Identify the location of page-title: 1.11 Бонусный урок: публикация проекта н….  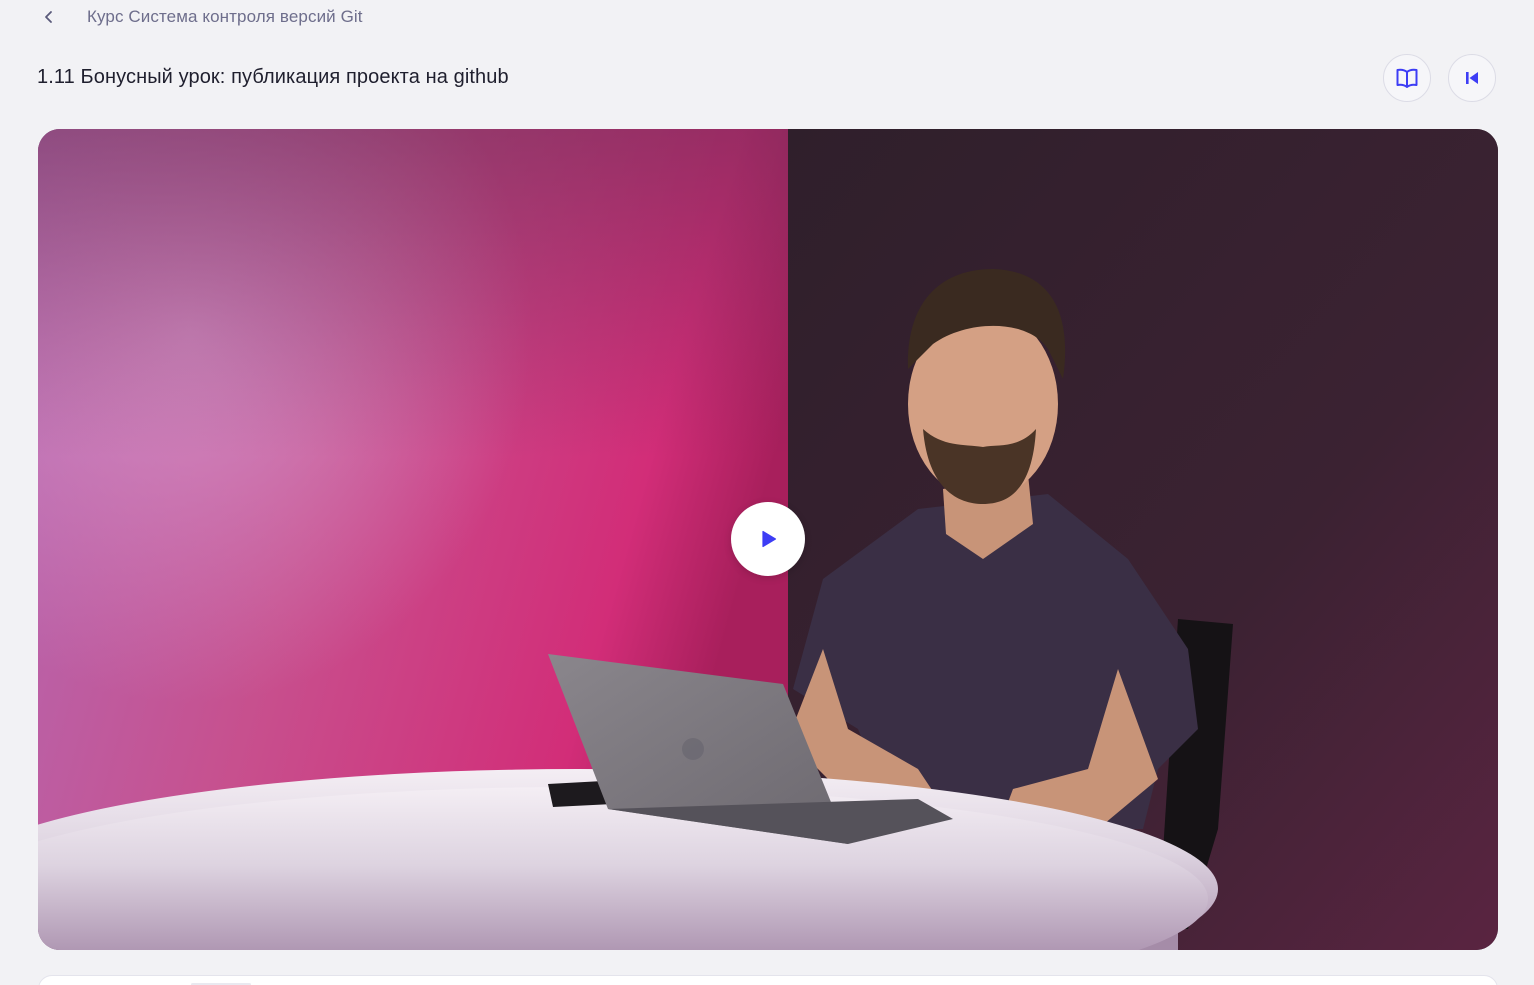
(273, 77).